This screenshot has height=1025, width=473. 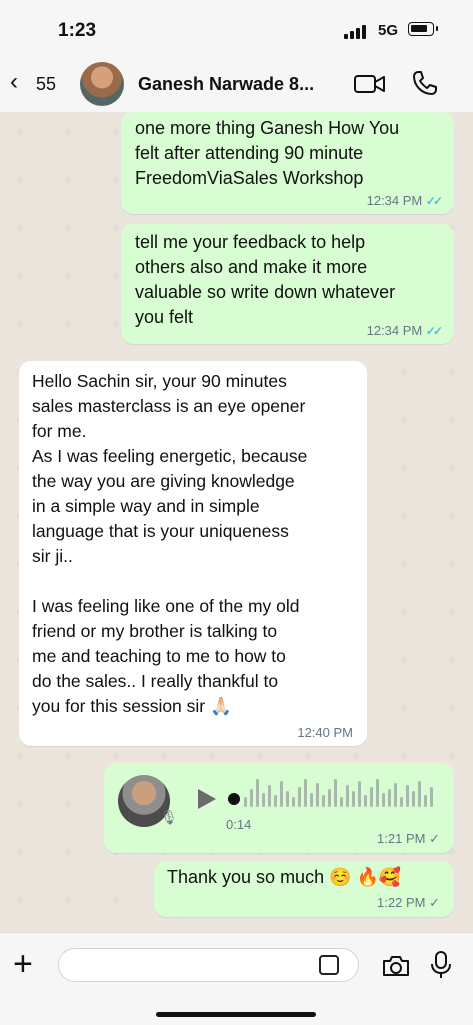 I want to click on voice-duration: 0:14, so click(x=239, y=824).